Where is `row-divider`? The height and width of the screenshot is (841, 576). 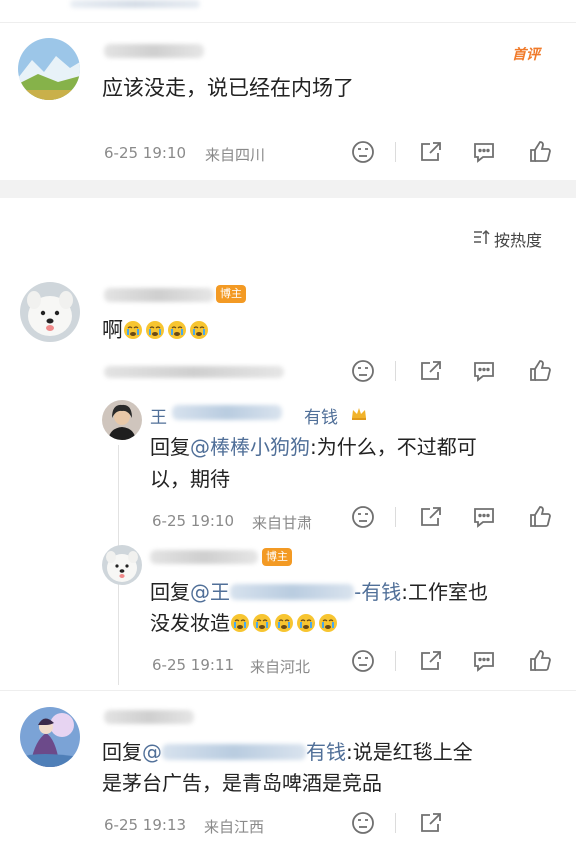 row-divider is located at coordinates (288, 690).